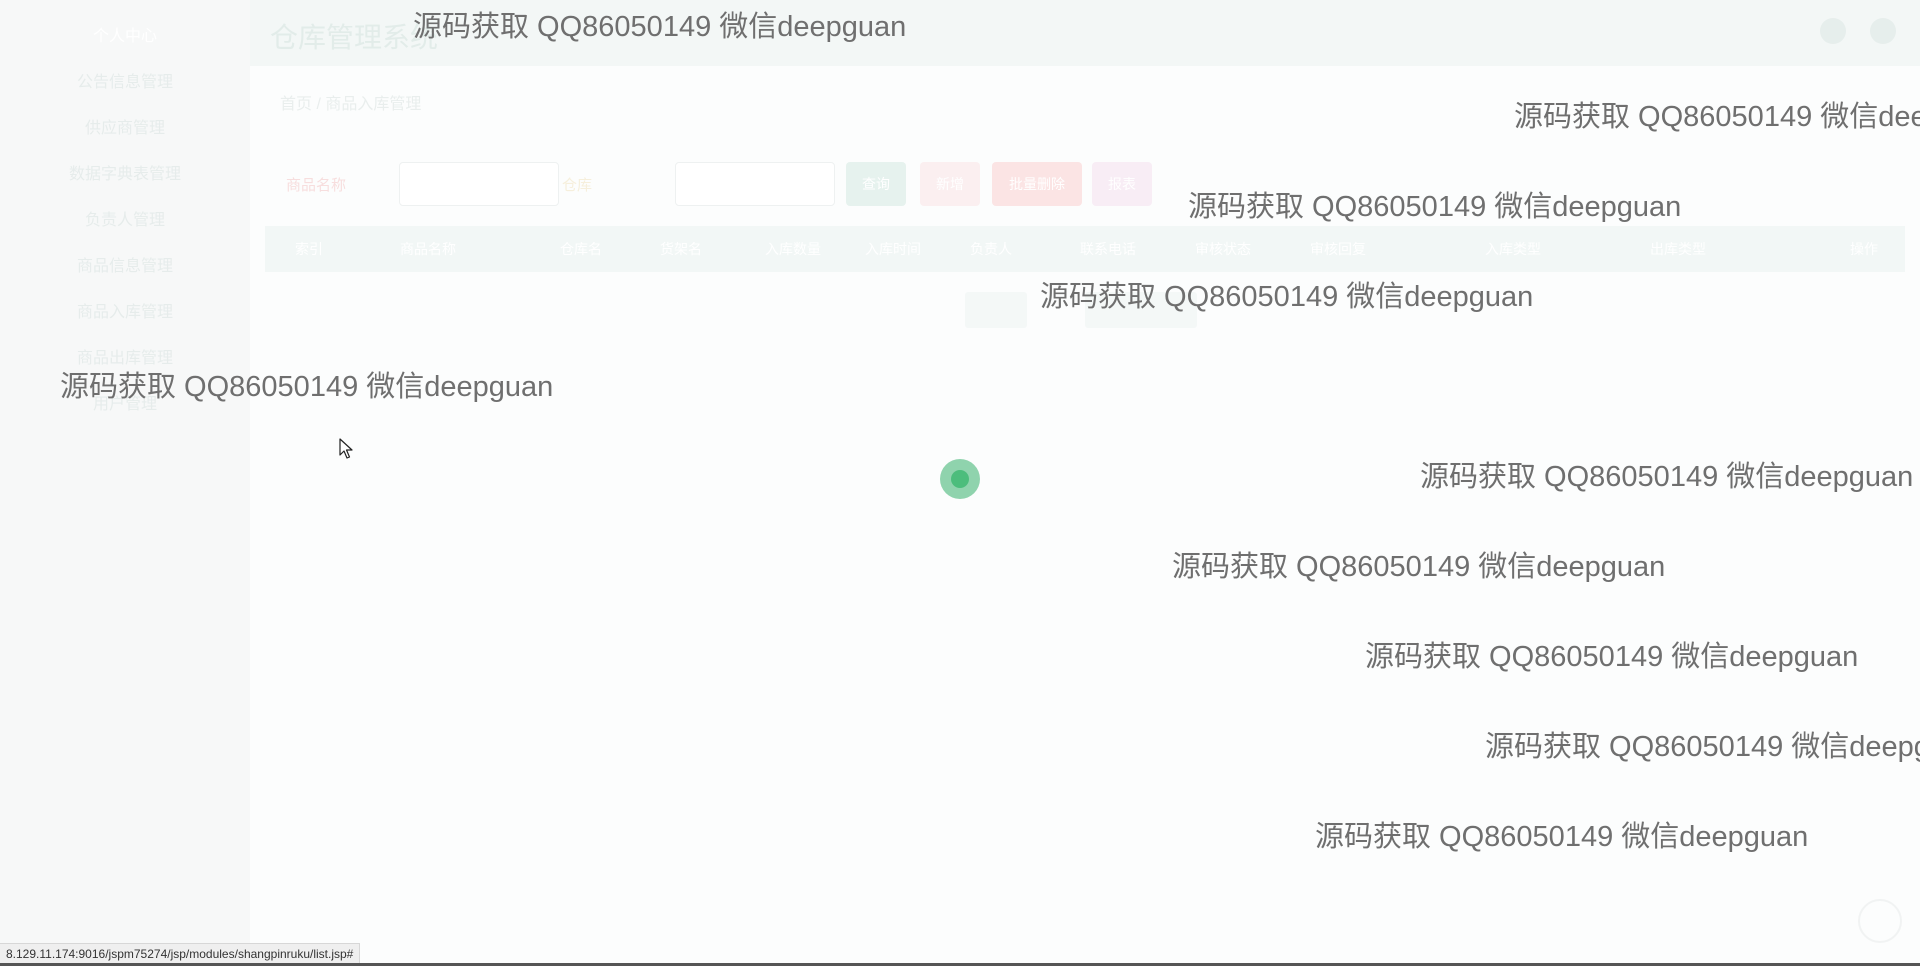 The height and width of the screenshot is (966, 1920). Describe the element at coordinates (996, 310) in the screenshot. I see `pager-prev` at that location.